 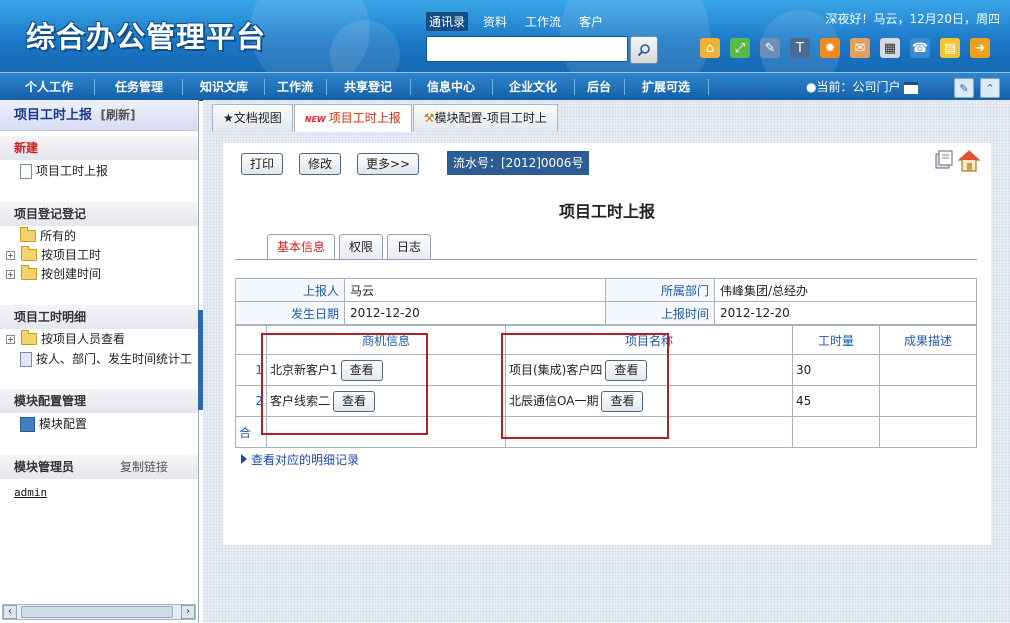 I want to click on col-hours: 工时量, so click(x=836, y=340).